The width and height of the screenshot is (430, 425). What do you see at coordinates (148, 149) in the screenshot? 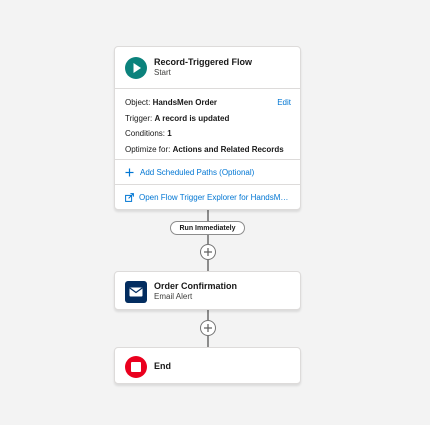
I see `optimize-label: Optimize for:` at bounding box center [148, 149].